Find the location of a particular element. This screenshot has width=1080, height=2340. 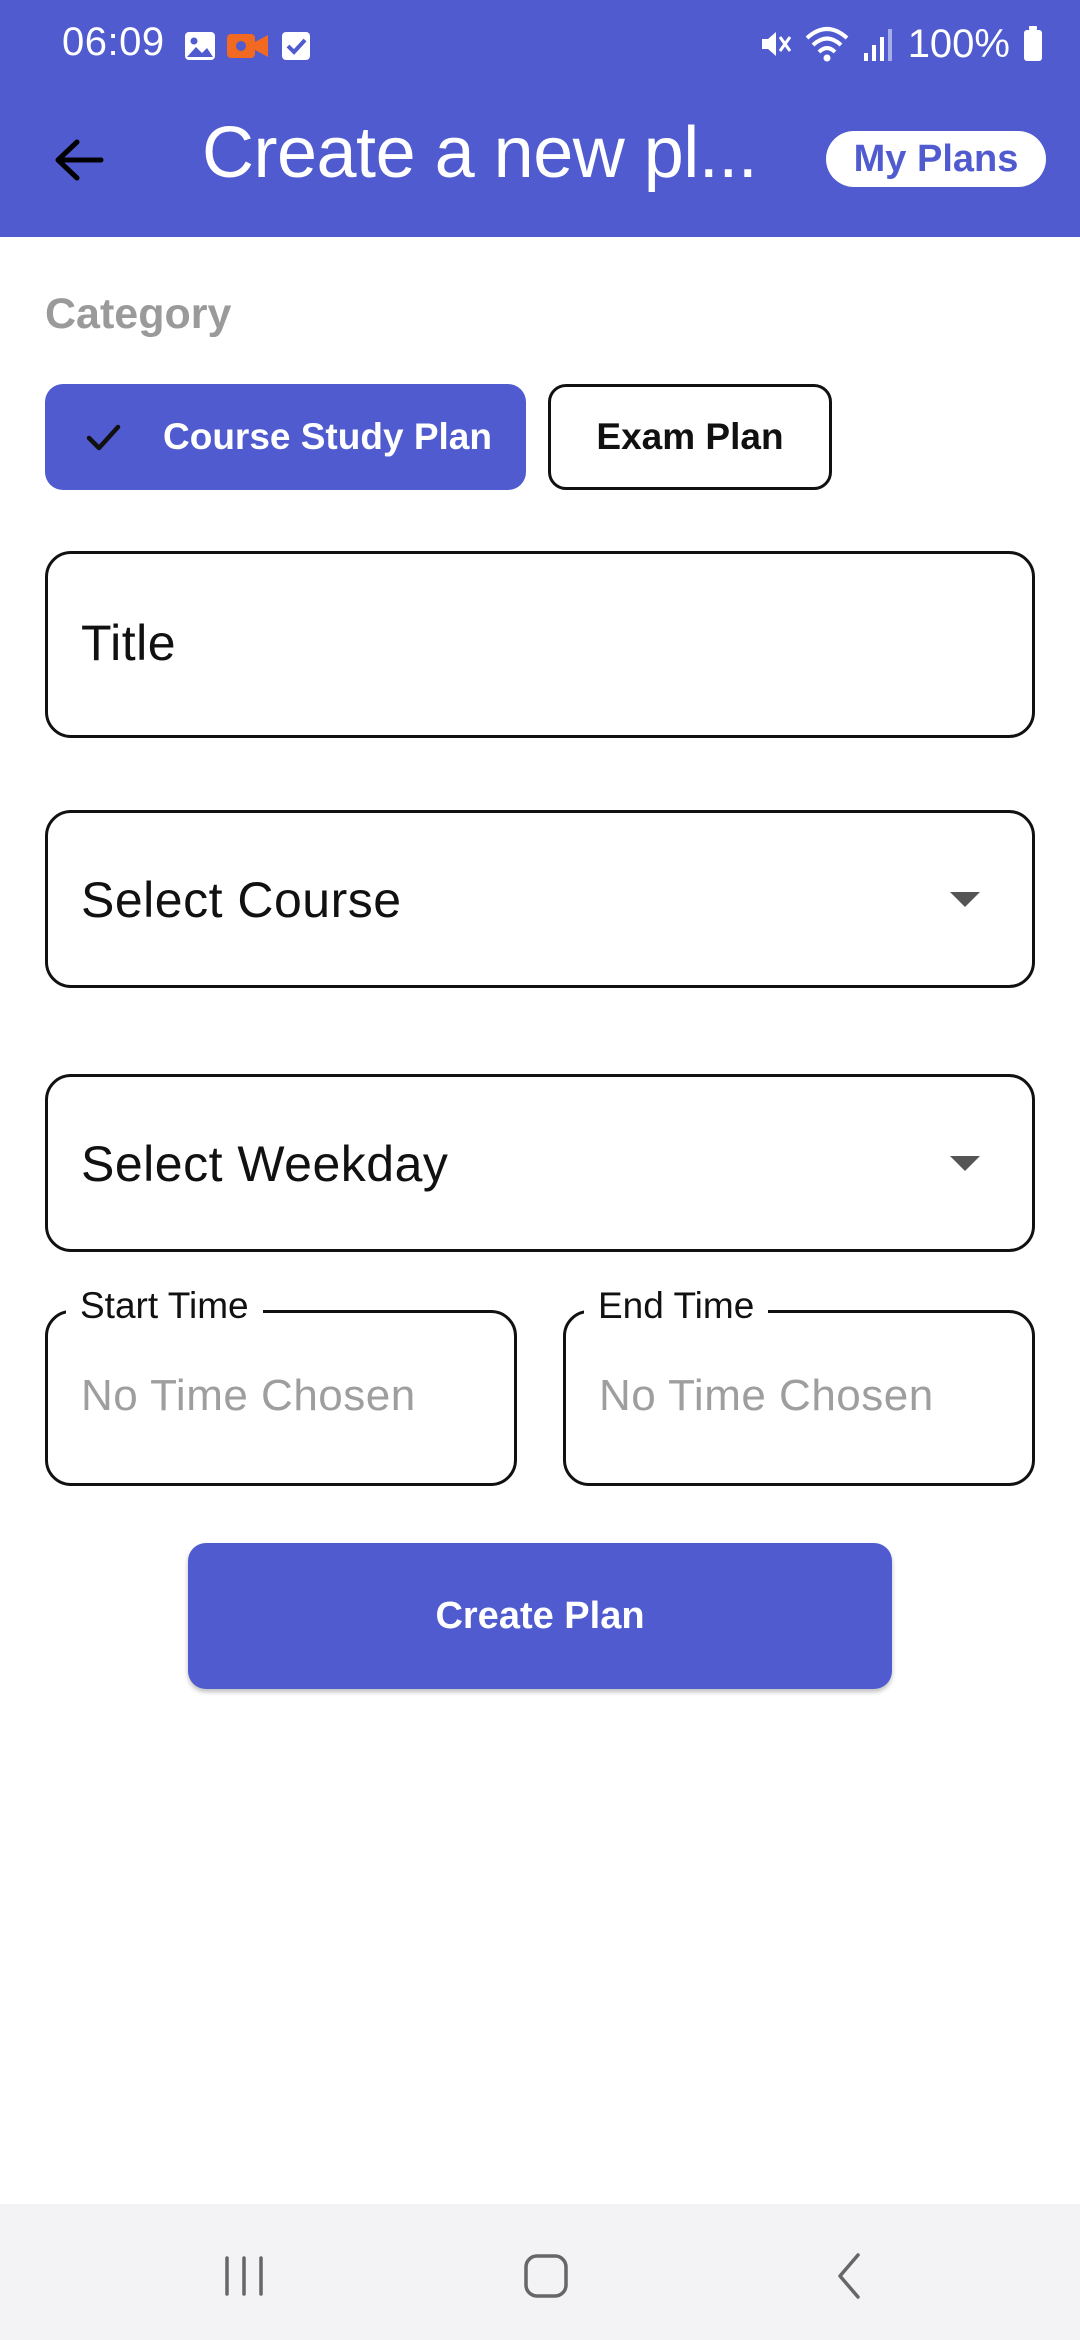

recent-apps-button is located at coordinates (244, 2276).